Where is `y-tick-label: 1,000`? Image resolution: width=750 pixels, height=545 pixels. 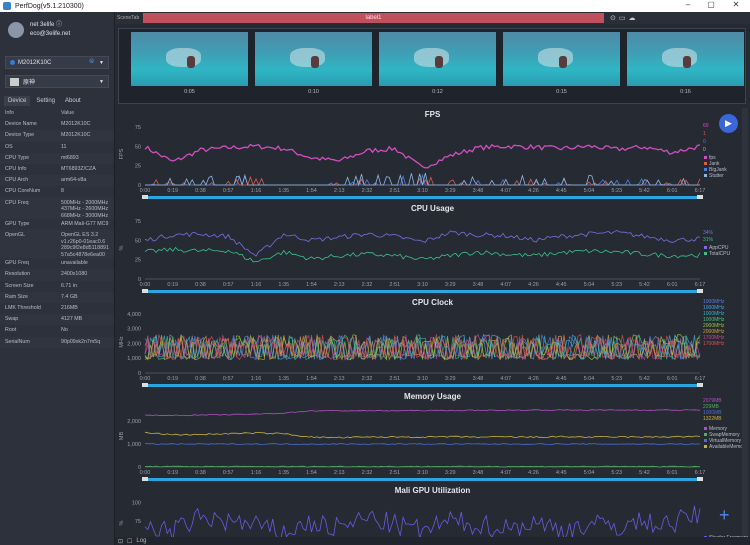 y-tick-label: 1,000 is located at coordinates (134, 445).